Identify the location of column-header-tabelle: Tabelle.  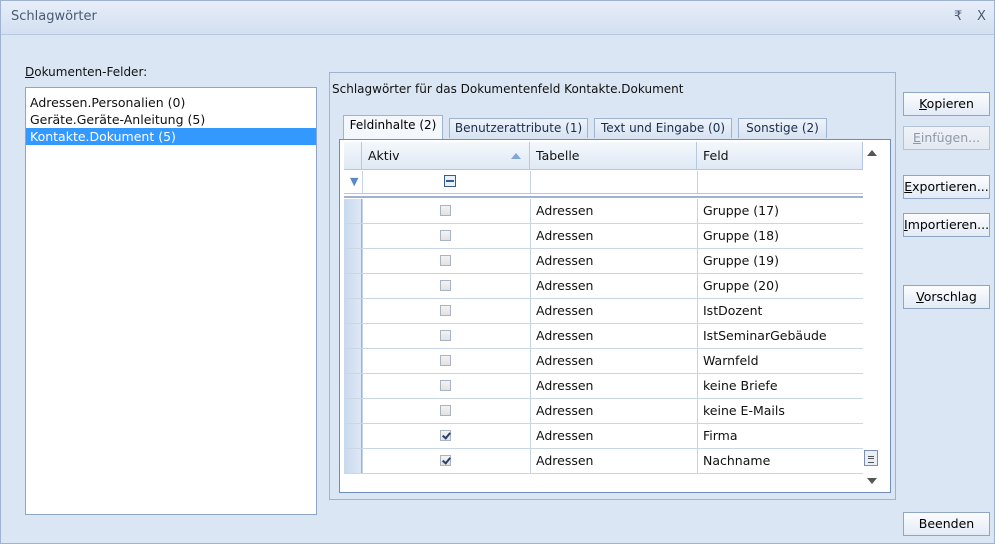
(613, 156).